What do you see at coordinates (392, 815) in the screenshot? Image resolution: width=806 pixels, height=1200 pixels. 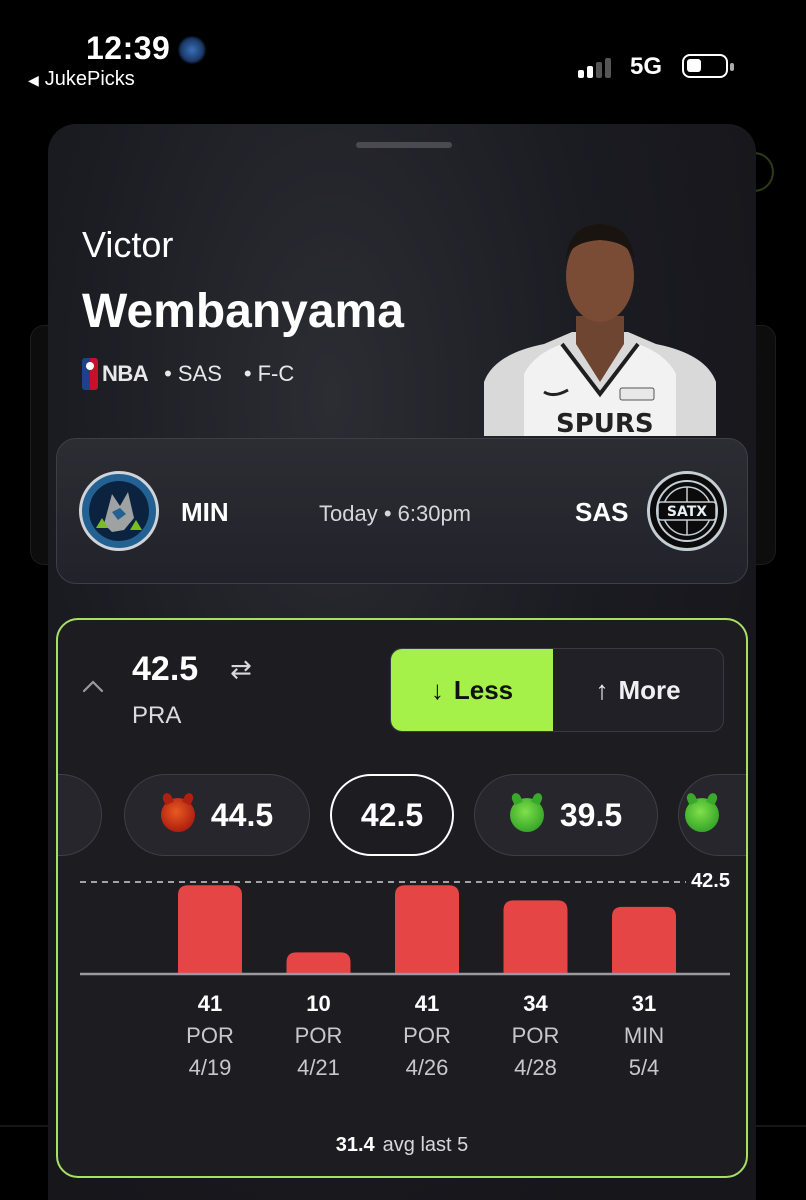 I see `alt-line-pill-selected: 42.5` at bounding box center [392, 815].